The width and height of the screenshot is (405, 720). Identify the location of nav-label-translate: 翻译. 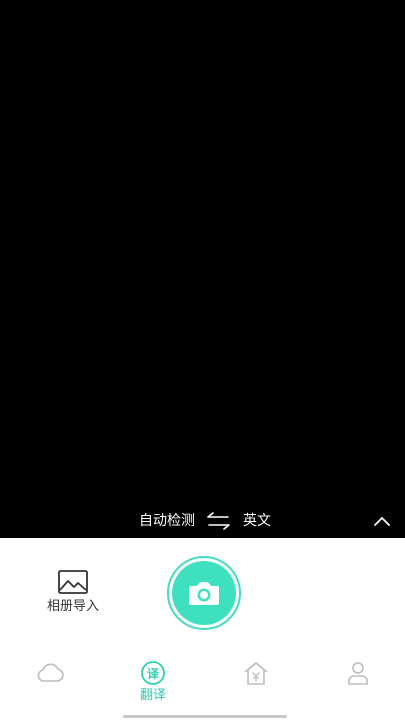
(152, 695).